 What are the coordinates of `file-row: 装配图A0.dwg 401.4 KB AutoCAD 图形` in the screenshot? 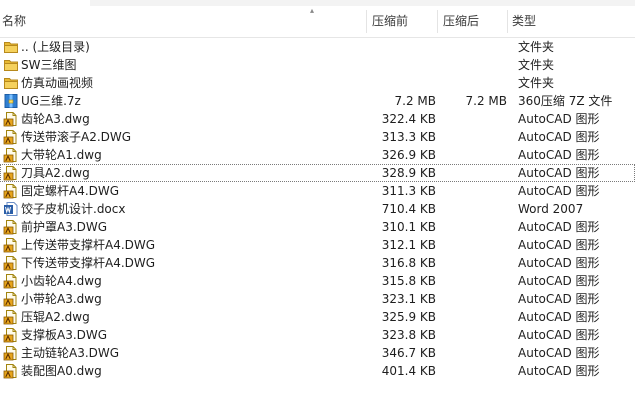 It's located at (317, 371).